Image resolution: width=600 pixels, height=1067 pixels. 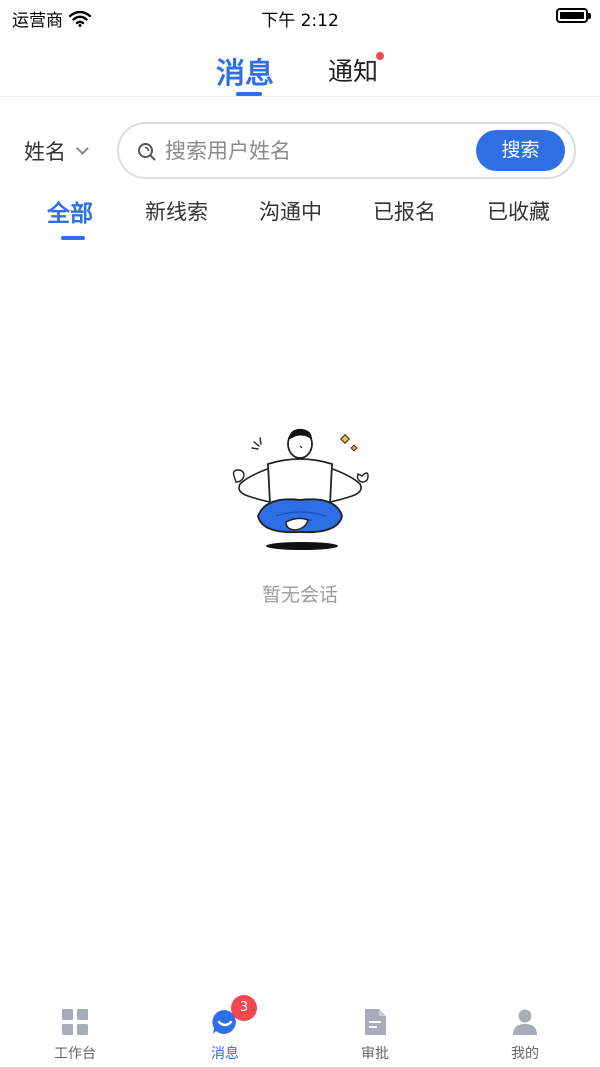 What do you see at coordinates (353, 70) in the screenshot?
I see `tab-notifications: 通知` at bounding box center [353, 70].